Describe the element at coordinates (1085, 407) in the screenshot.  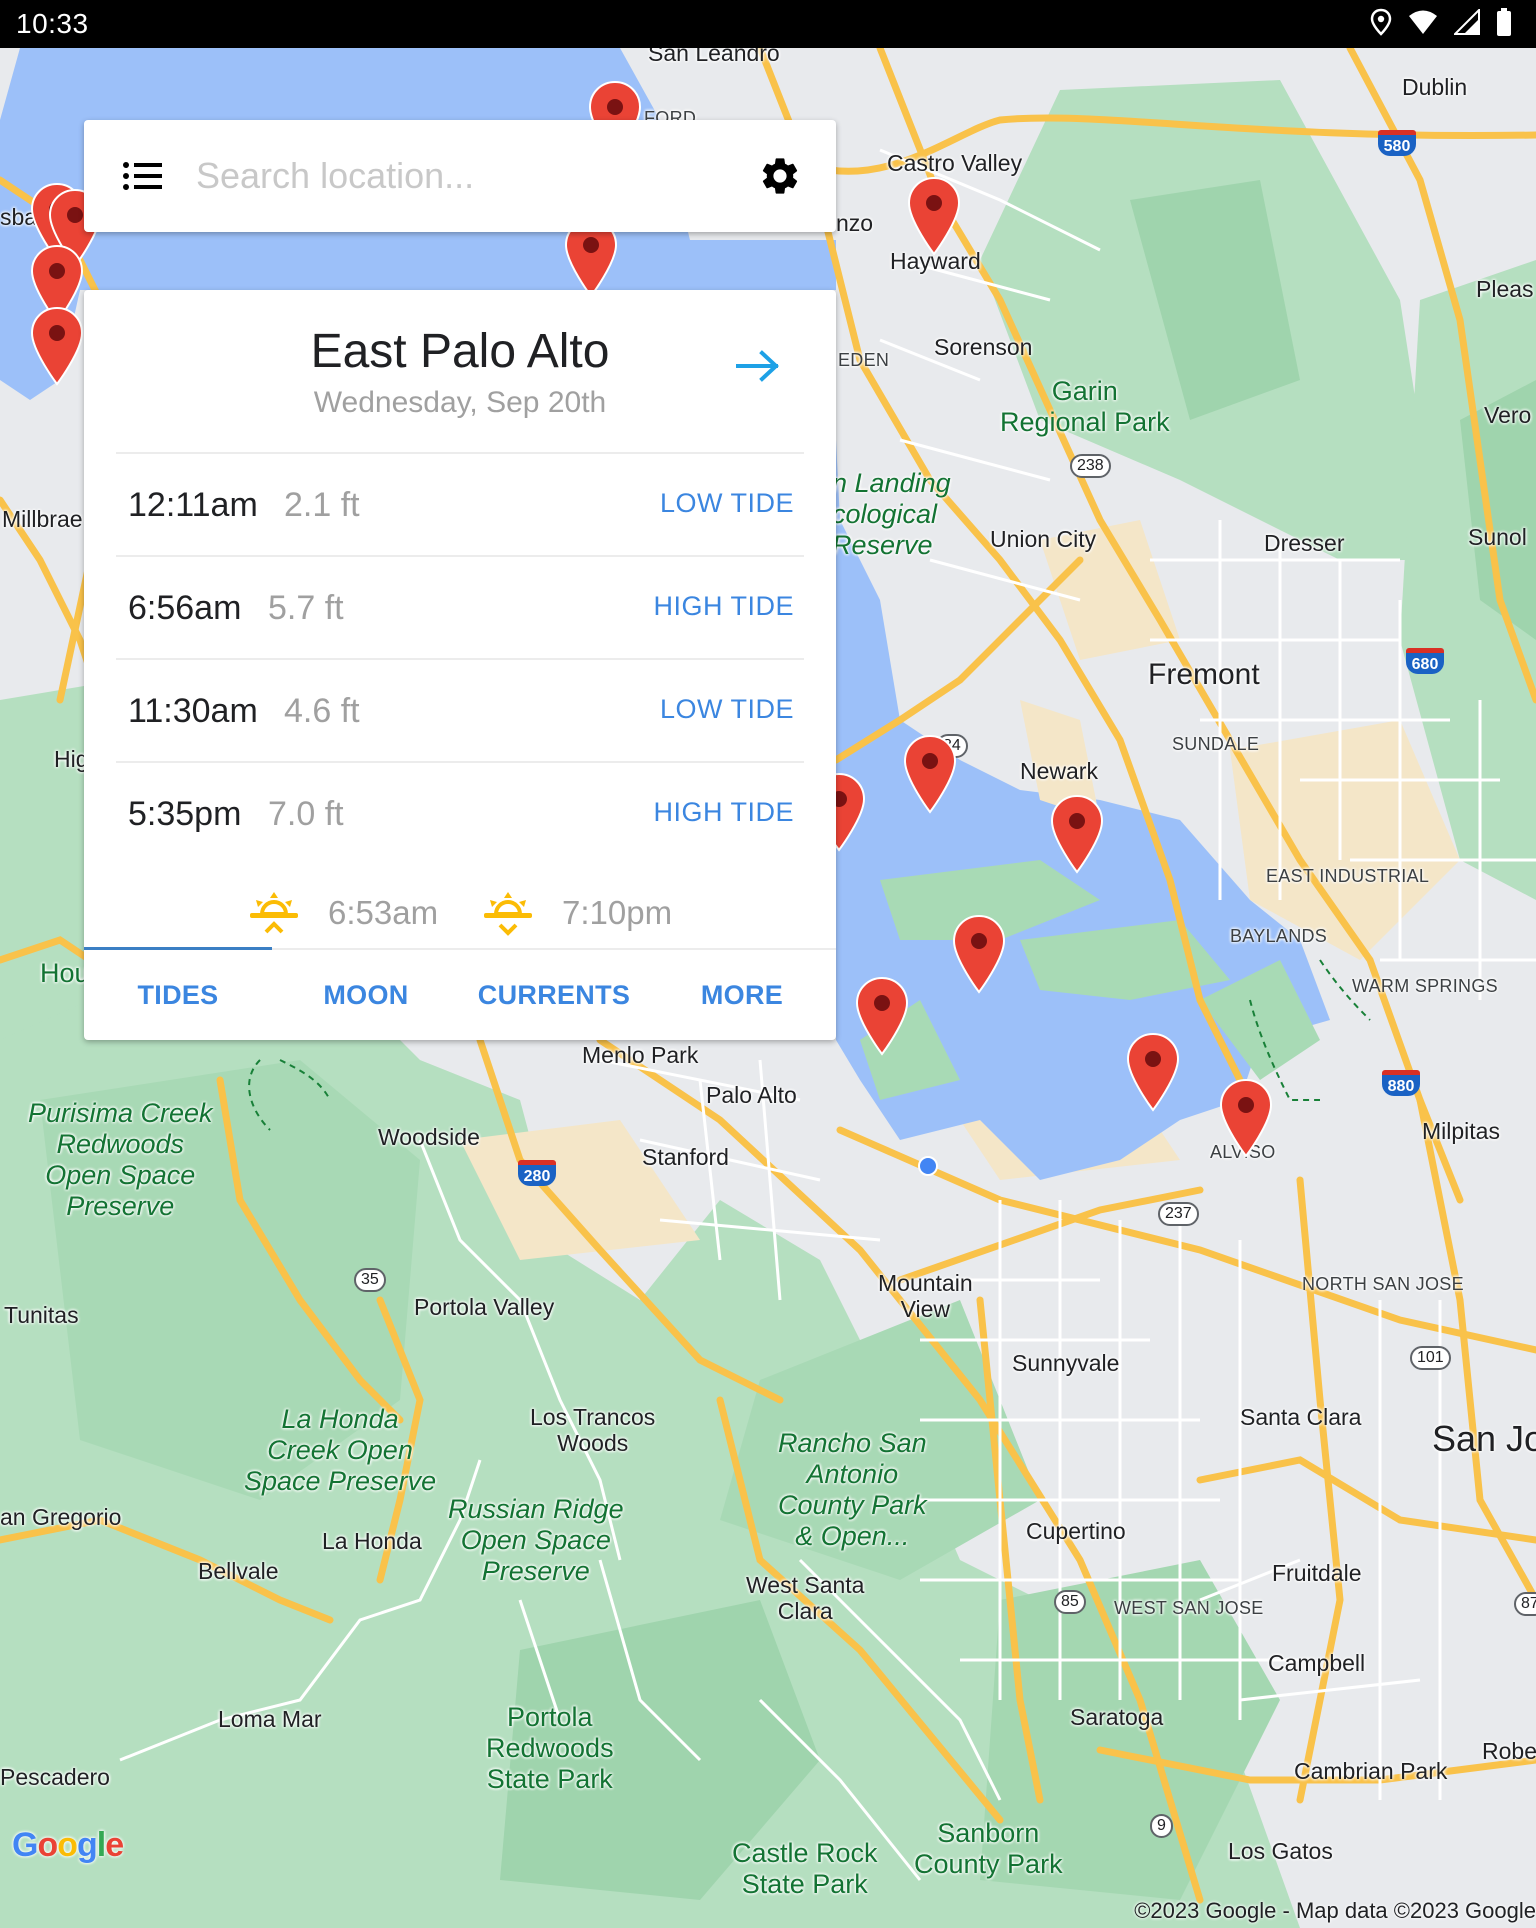
I see `map-label-park: Garin Regional Park` at that location.